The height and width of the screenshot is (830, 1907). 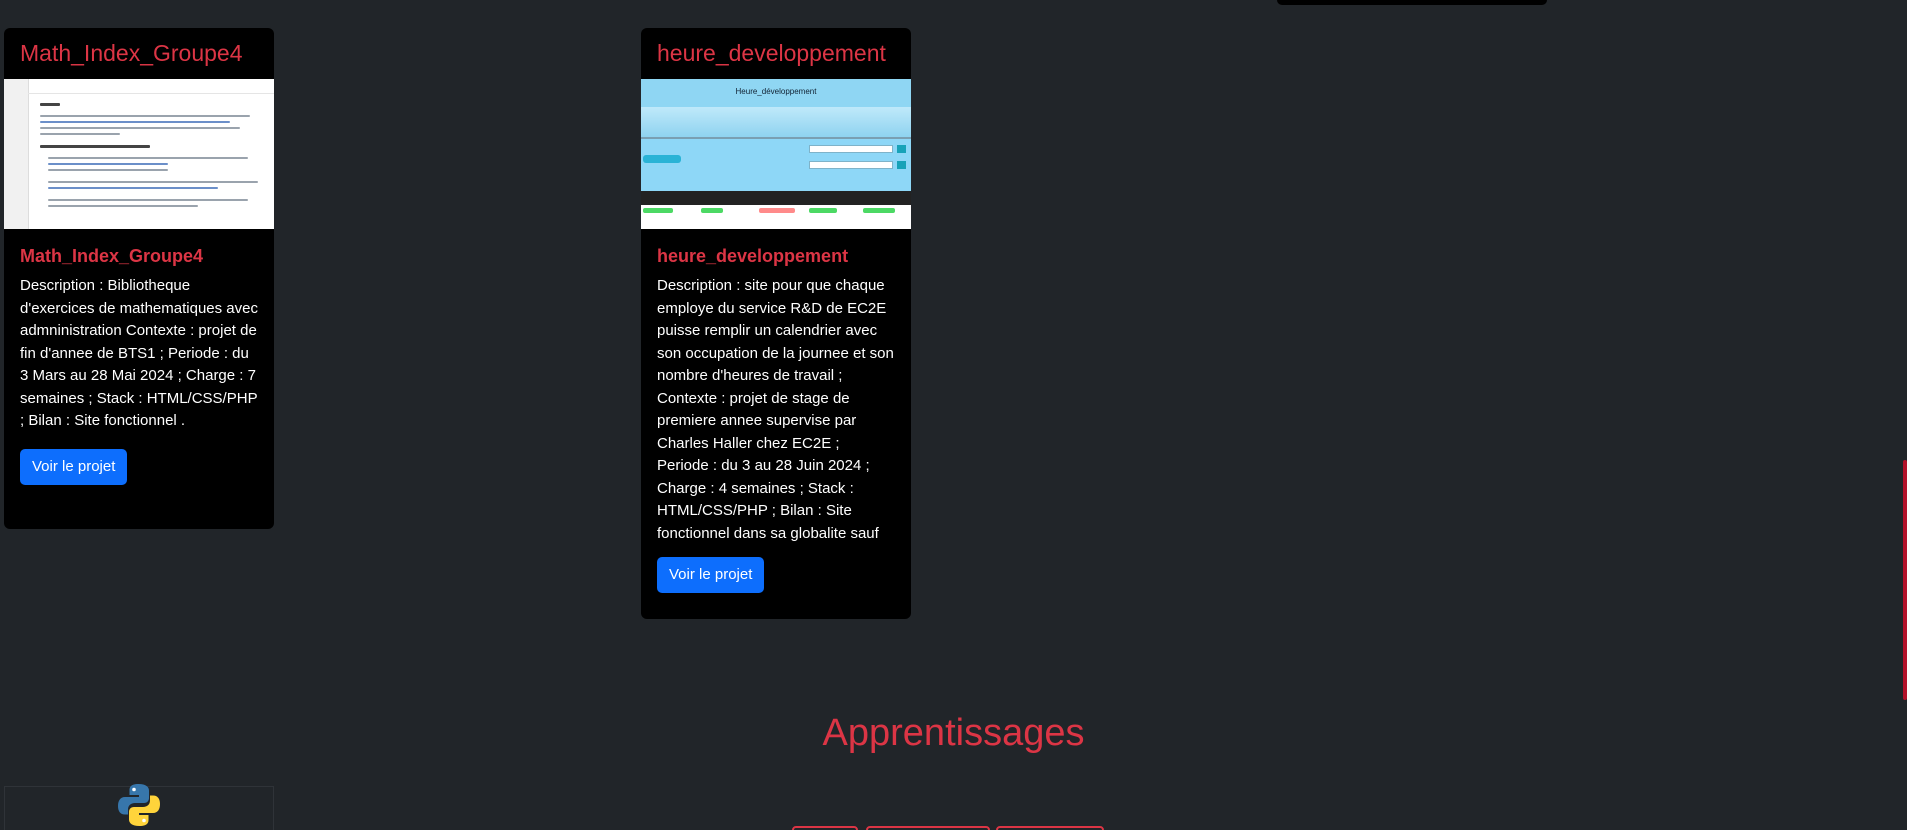 I want to click on previous-card-bottom, so click(x=1412, y=2).